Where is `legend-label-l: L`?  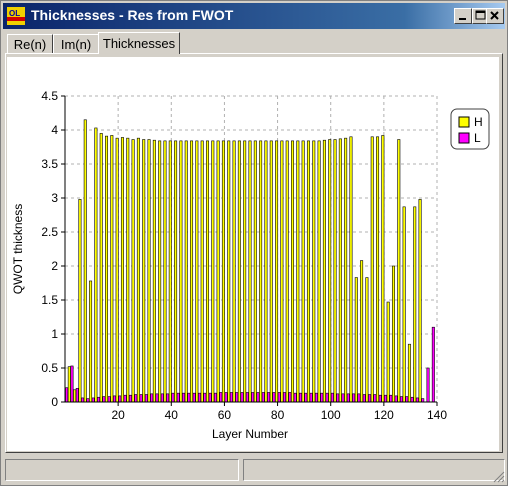
legend-label-l: L is located at coordinates (477, 138).